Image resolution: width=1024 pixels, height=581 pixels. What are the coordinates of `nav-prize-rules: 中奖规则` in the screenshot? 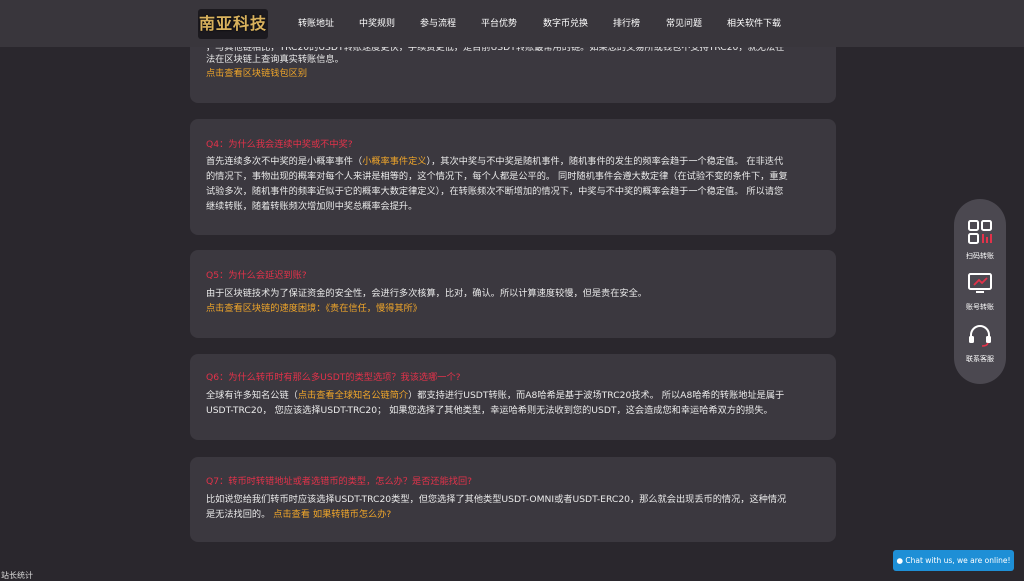 It's located at (377, 22).